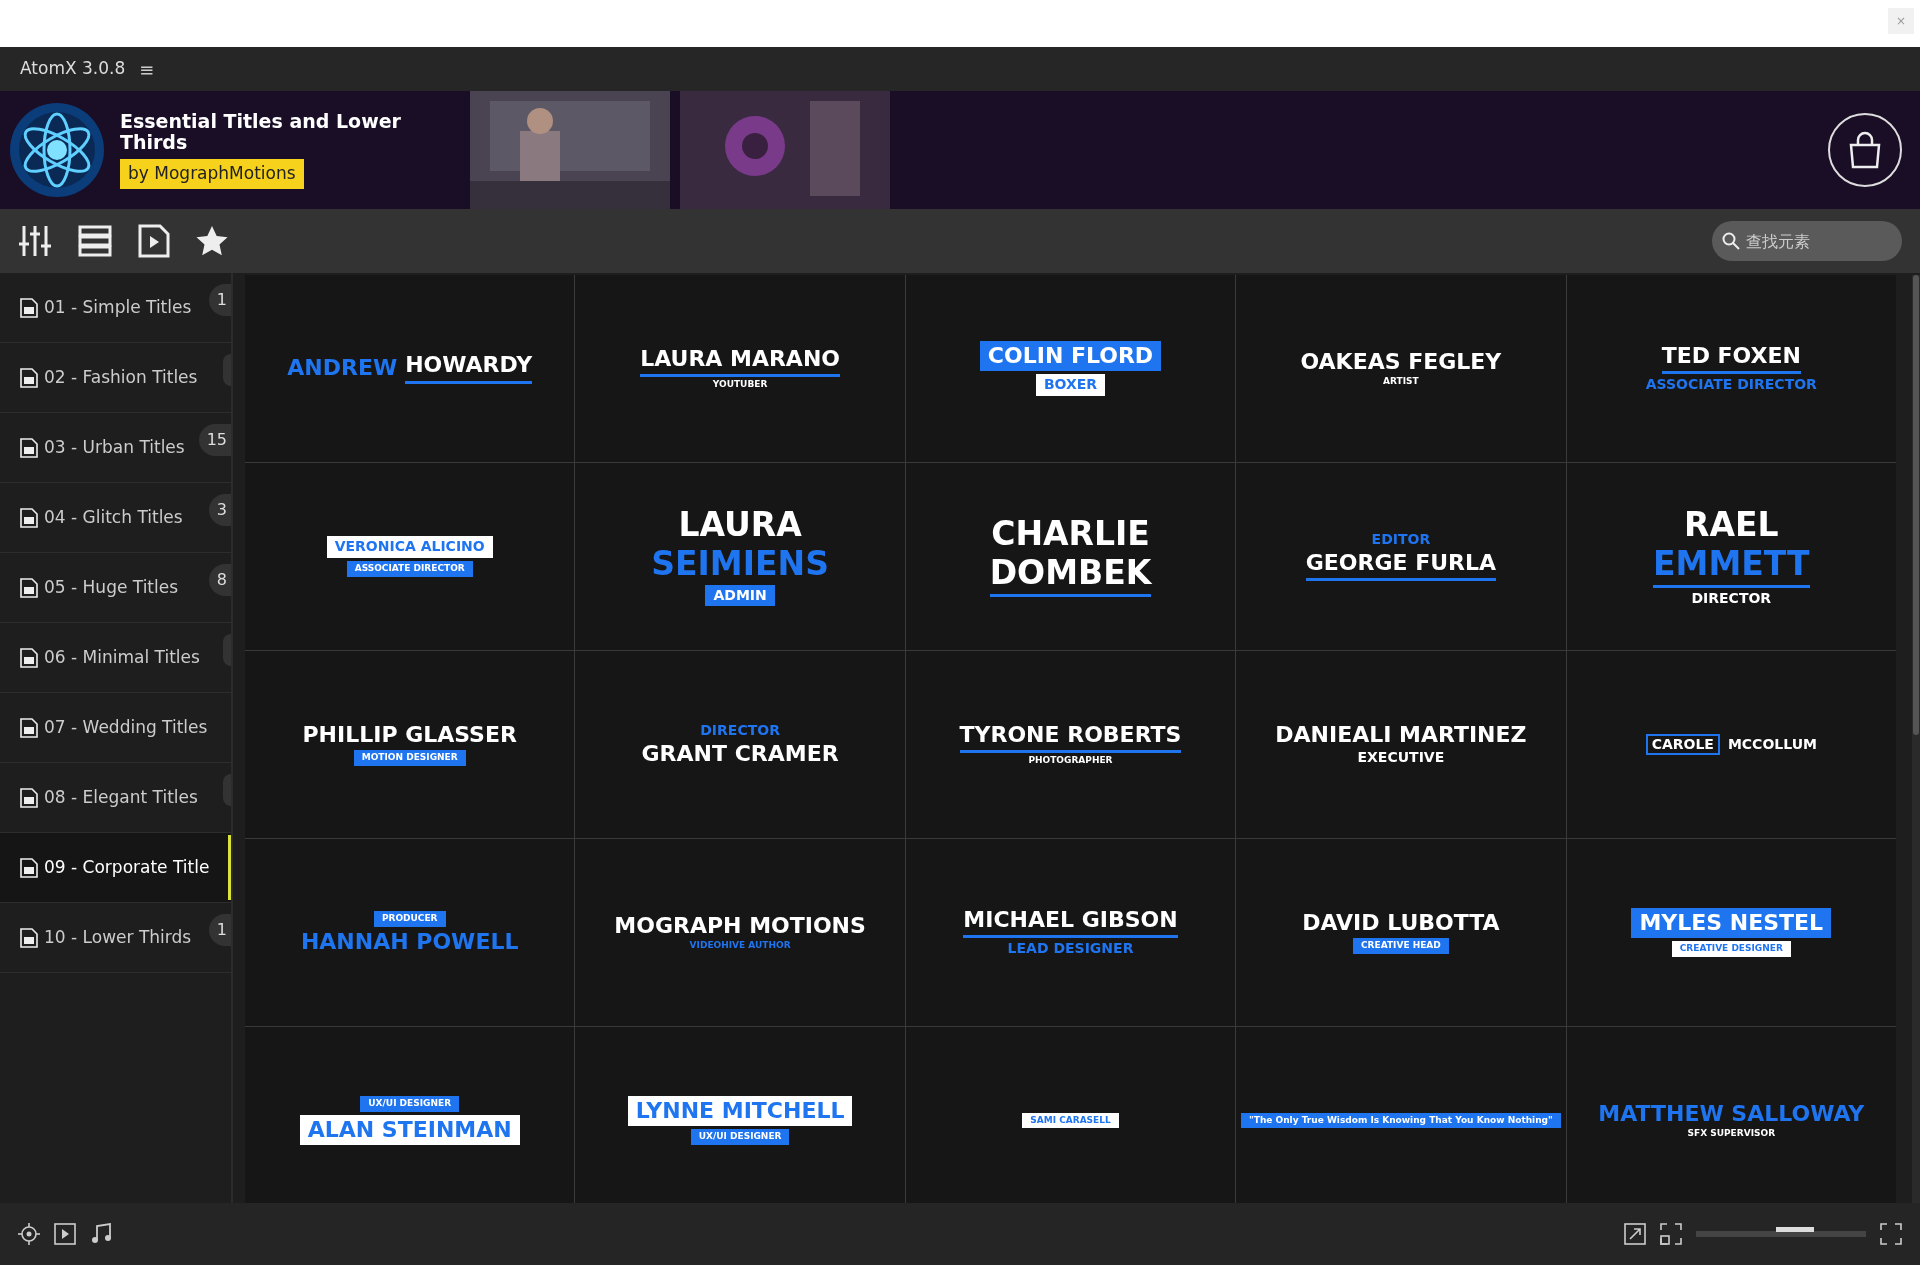 The height and width of the screenshot is (1265, 1920). What do you see at coordinates (740, 596) in the screenshot?
I see `title-text: ADMIN` at bounding box center [740, 596].